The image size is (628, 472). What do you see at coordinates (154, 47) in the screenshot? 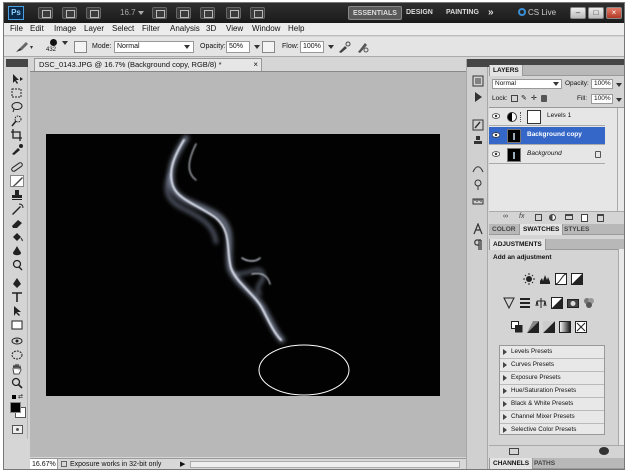
I see `mode-select: Normal` at bounding box center [154, 47].